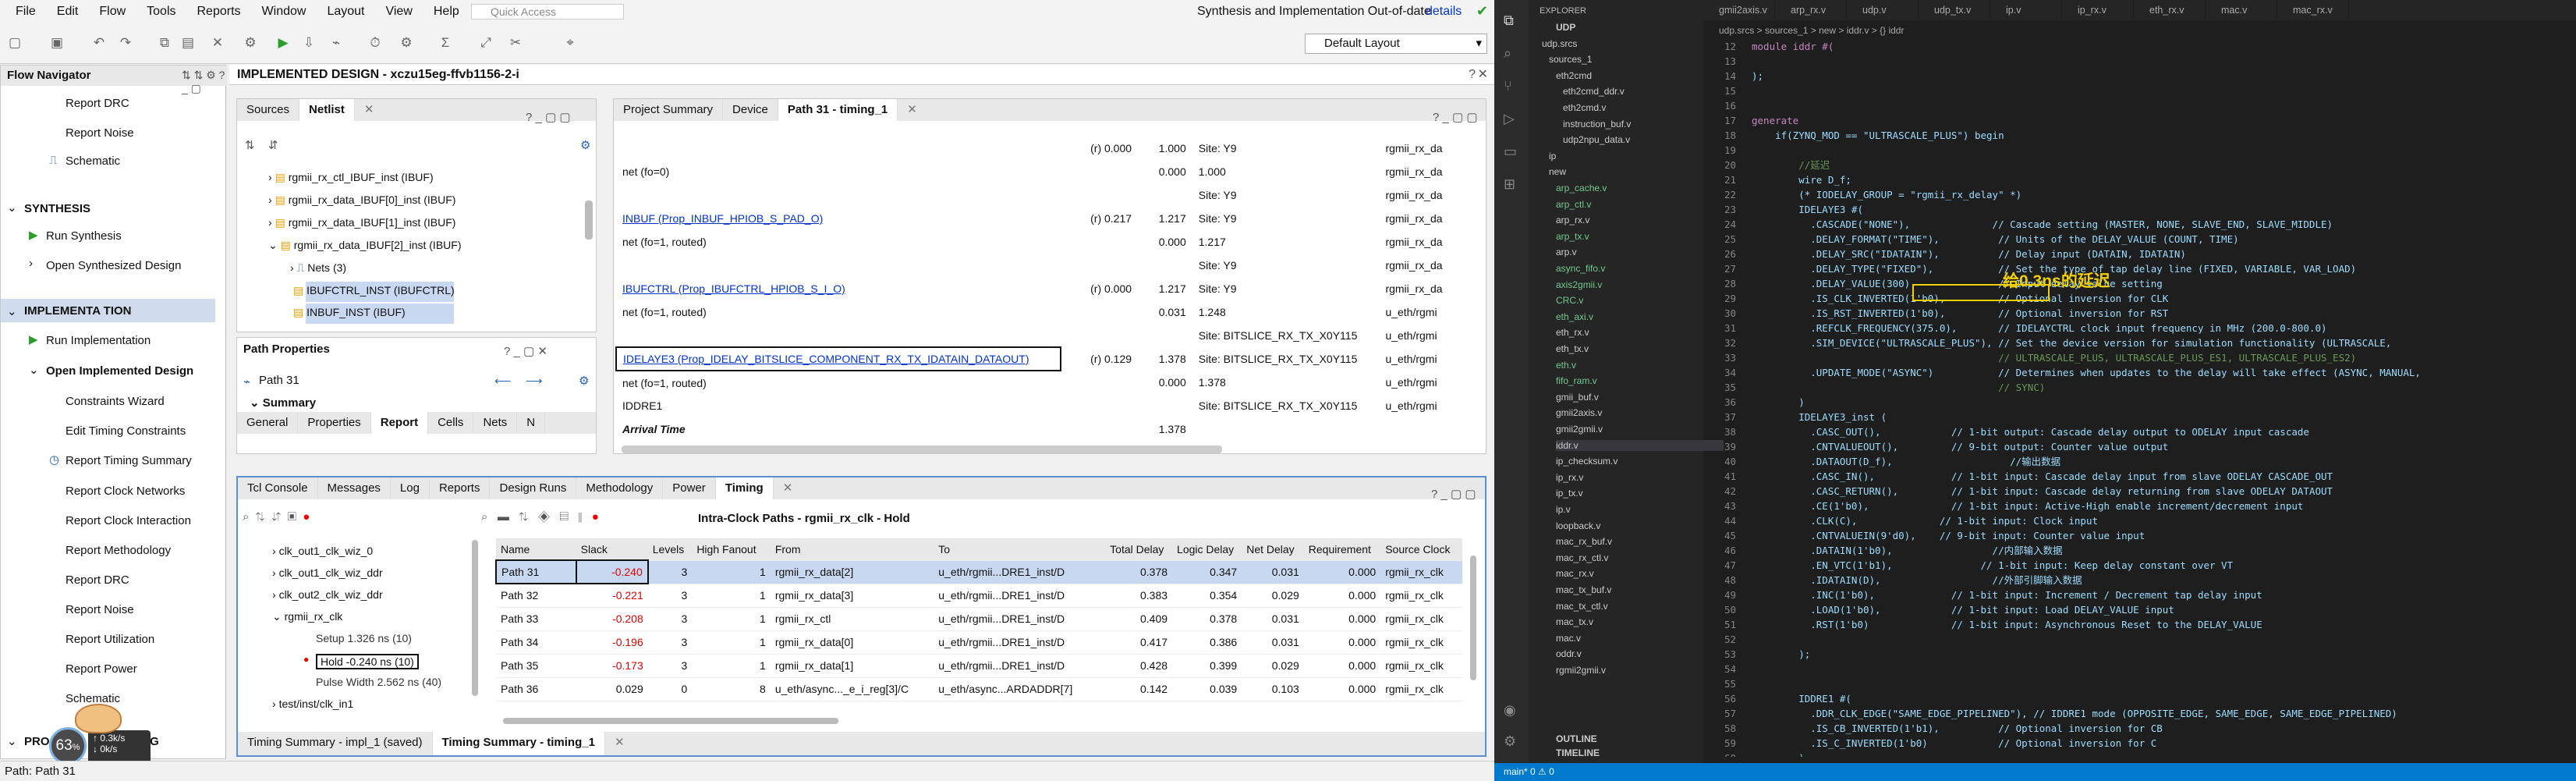 This screenshot has height=781, width=2576. What do you see at coordinates (1640, 445) in the screenshot?
I see `explorer-item: iddr.v` at bounding box center [1640, 445].